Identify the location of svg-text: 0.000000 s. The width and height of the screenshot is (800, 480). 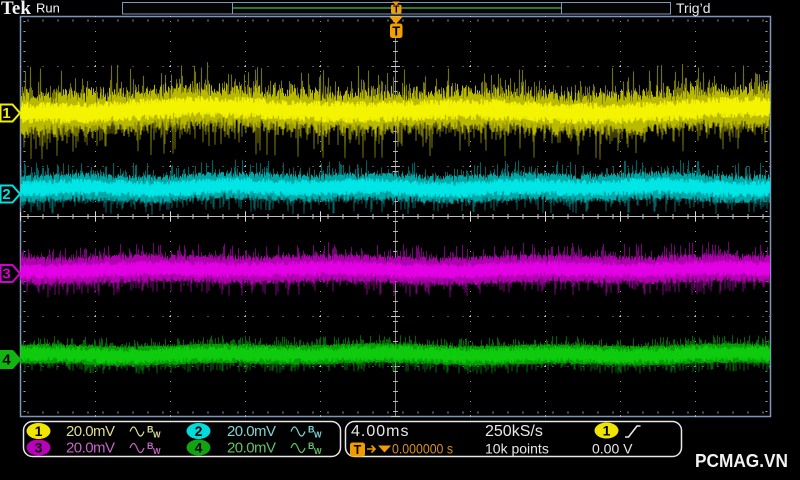
(422, 449).